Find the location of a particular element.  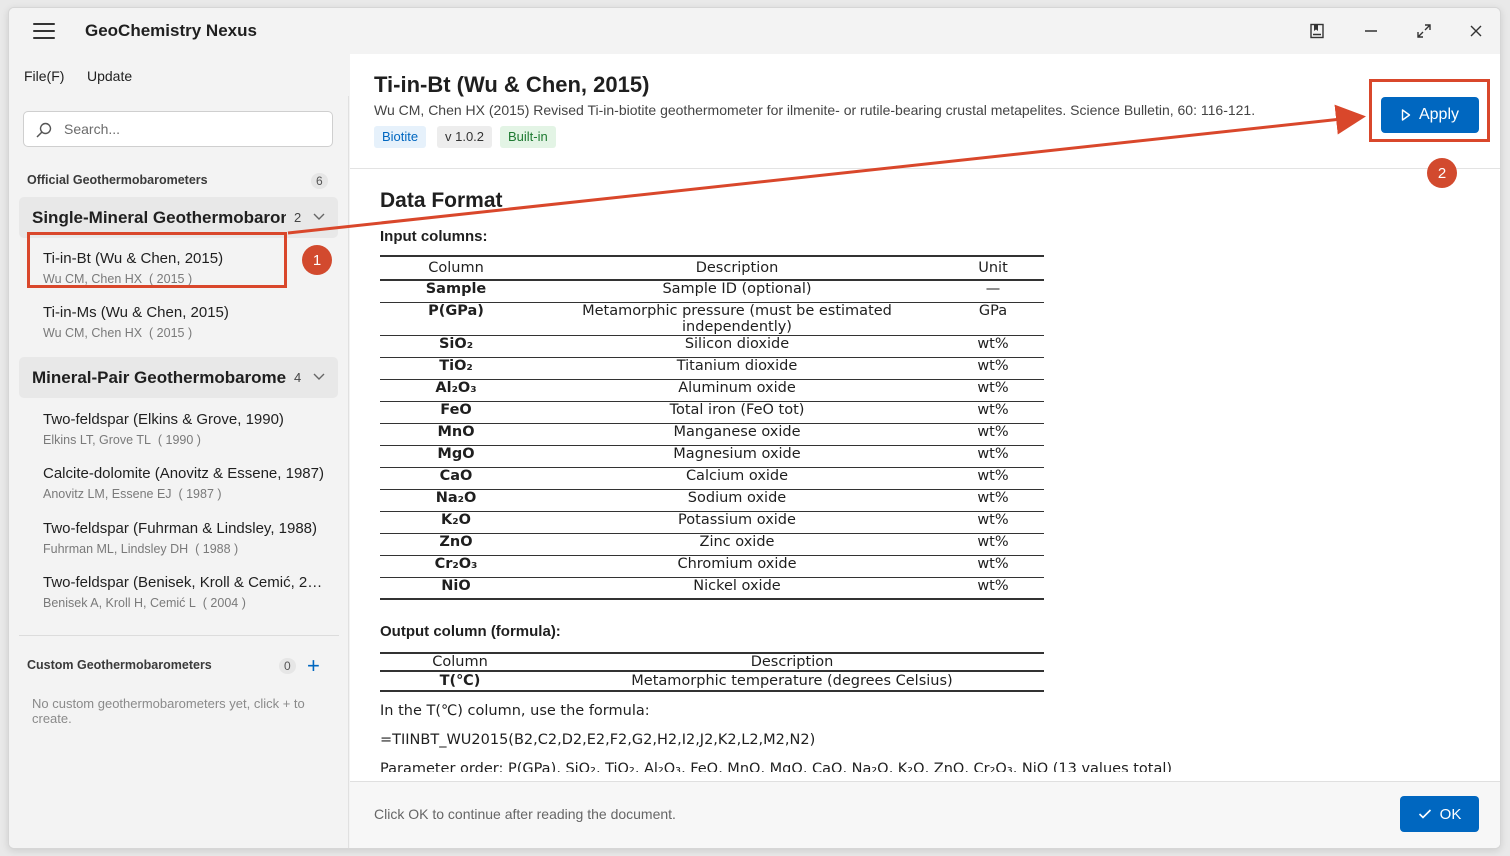

page-title: Ti-in-Bt (Wu & Chen, 2015) is located at coordinates (512, 84).